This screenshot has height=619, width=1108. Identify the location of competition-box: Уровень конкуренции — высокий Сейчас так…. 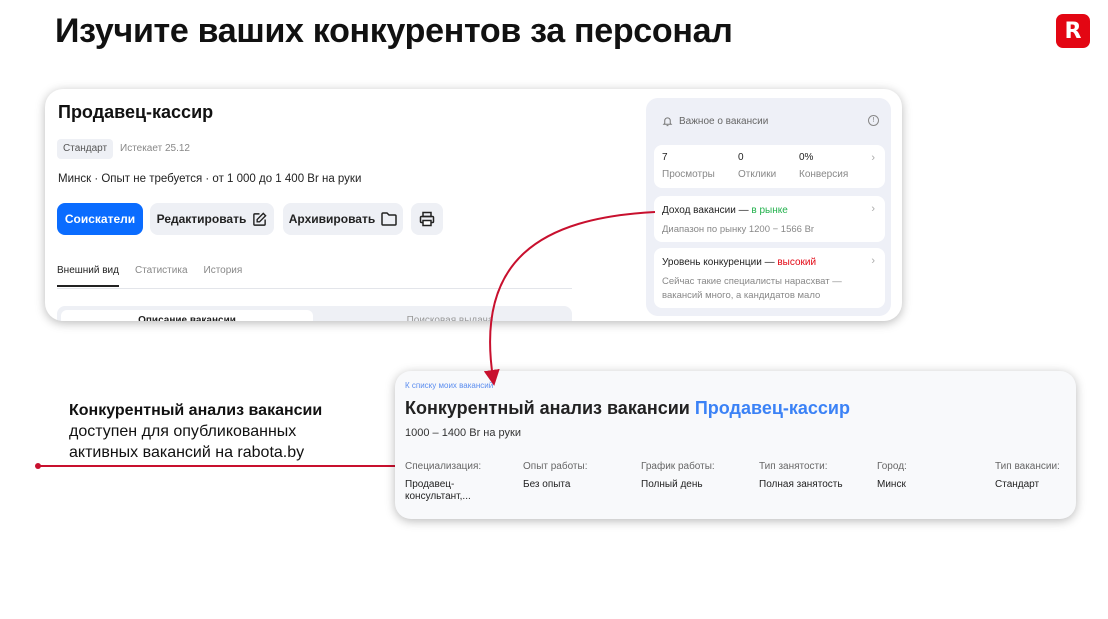
(769, 278).